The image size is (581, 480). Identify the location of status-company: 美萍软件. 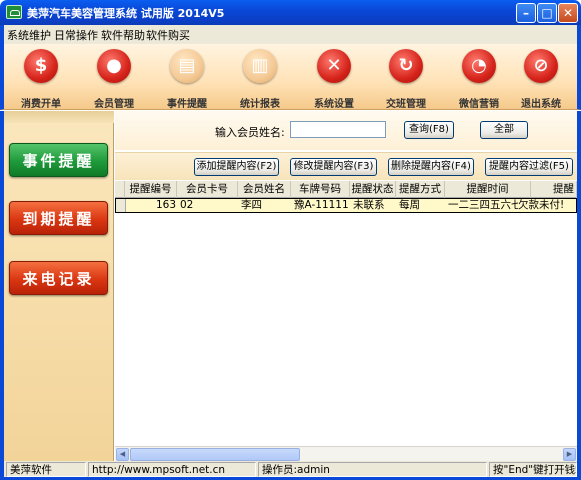
(46, 469).